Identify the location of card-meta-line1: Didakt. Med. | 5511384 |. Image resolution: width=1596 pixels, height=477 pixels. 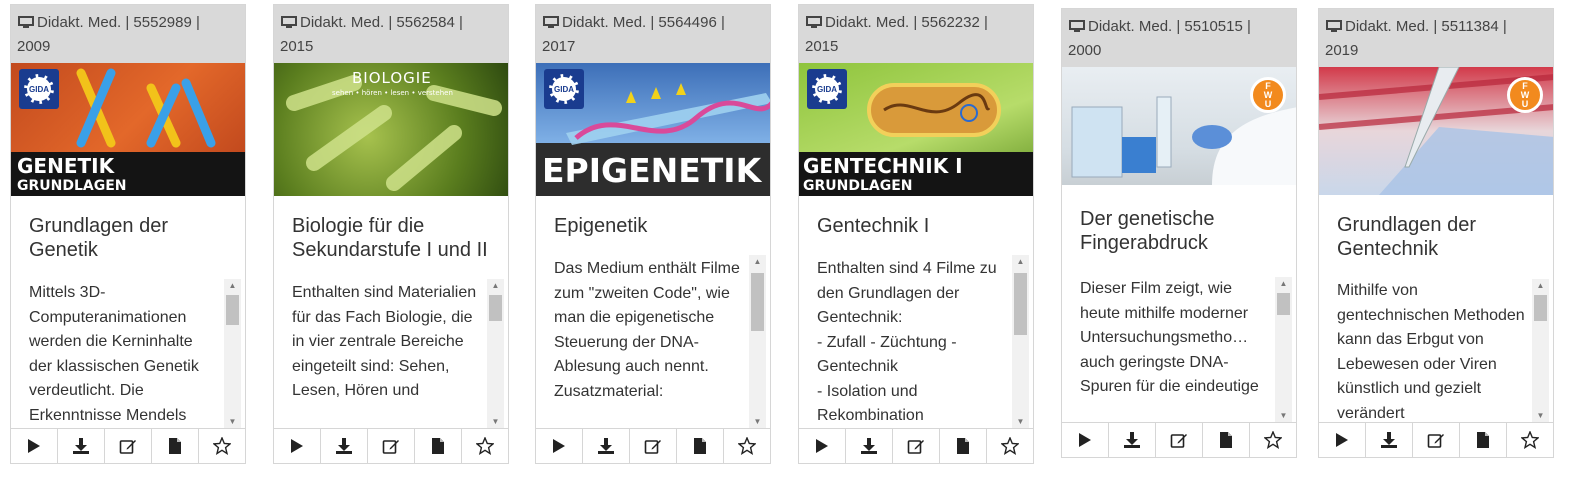
(1426, 26).